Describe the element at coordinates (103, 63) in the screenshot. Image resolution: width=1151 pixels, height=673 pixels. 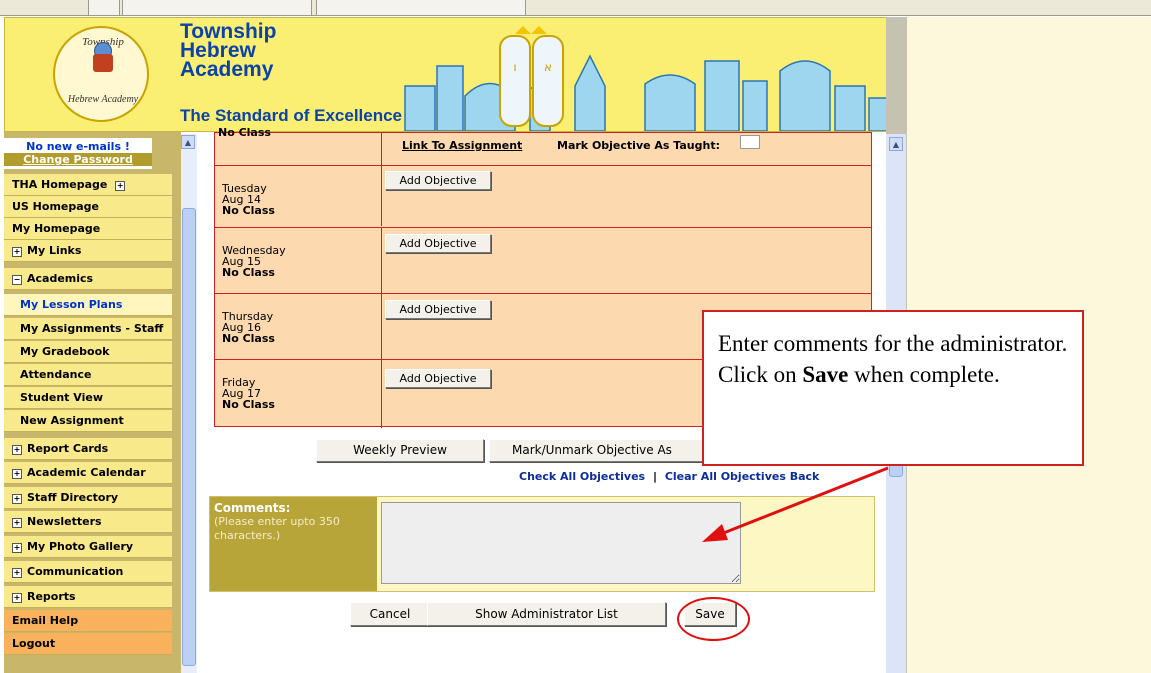
I see `book-icon` at that location.